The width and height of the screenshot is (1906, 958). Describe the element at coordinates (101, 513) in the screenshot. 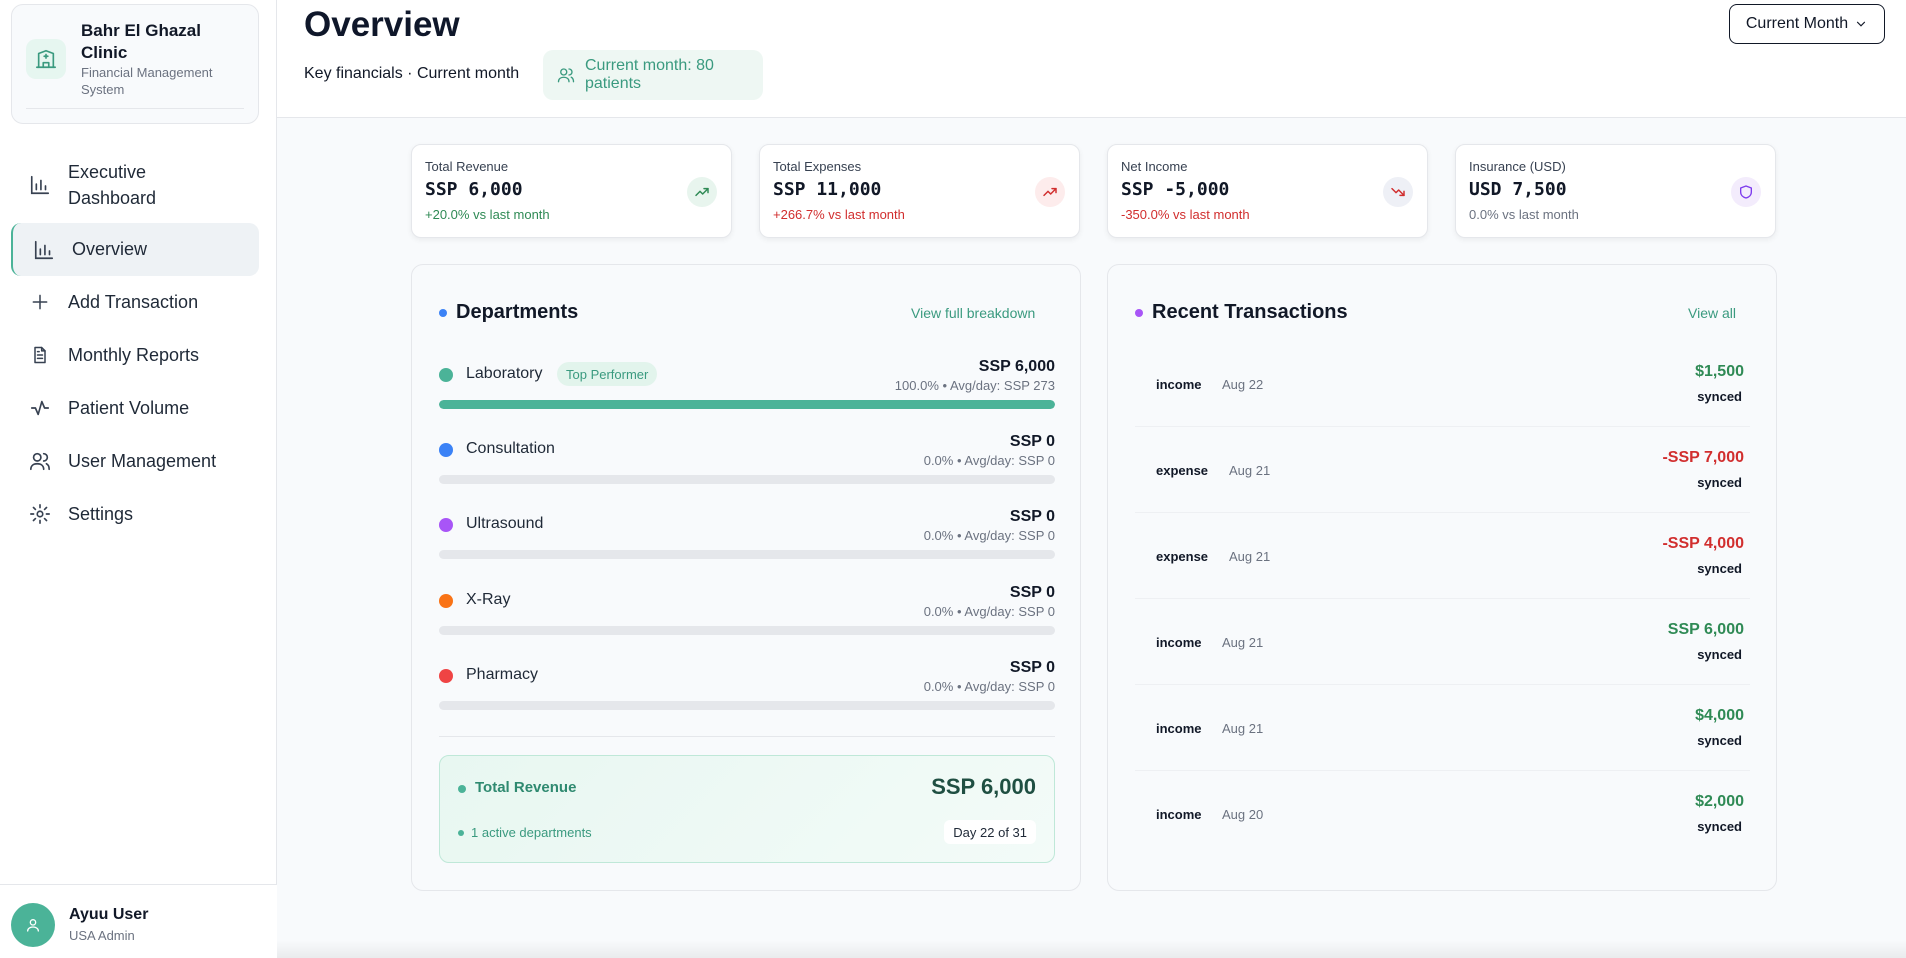

I see `nav-label: Settings` at that location.